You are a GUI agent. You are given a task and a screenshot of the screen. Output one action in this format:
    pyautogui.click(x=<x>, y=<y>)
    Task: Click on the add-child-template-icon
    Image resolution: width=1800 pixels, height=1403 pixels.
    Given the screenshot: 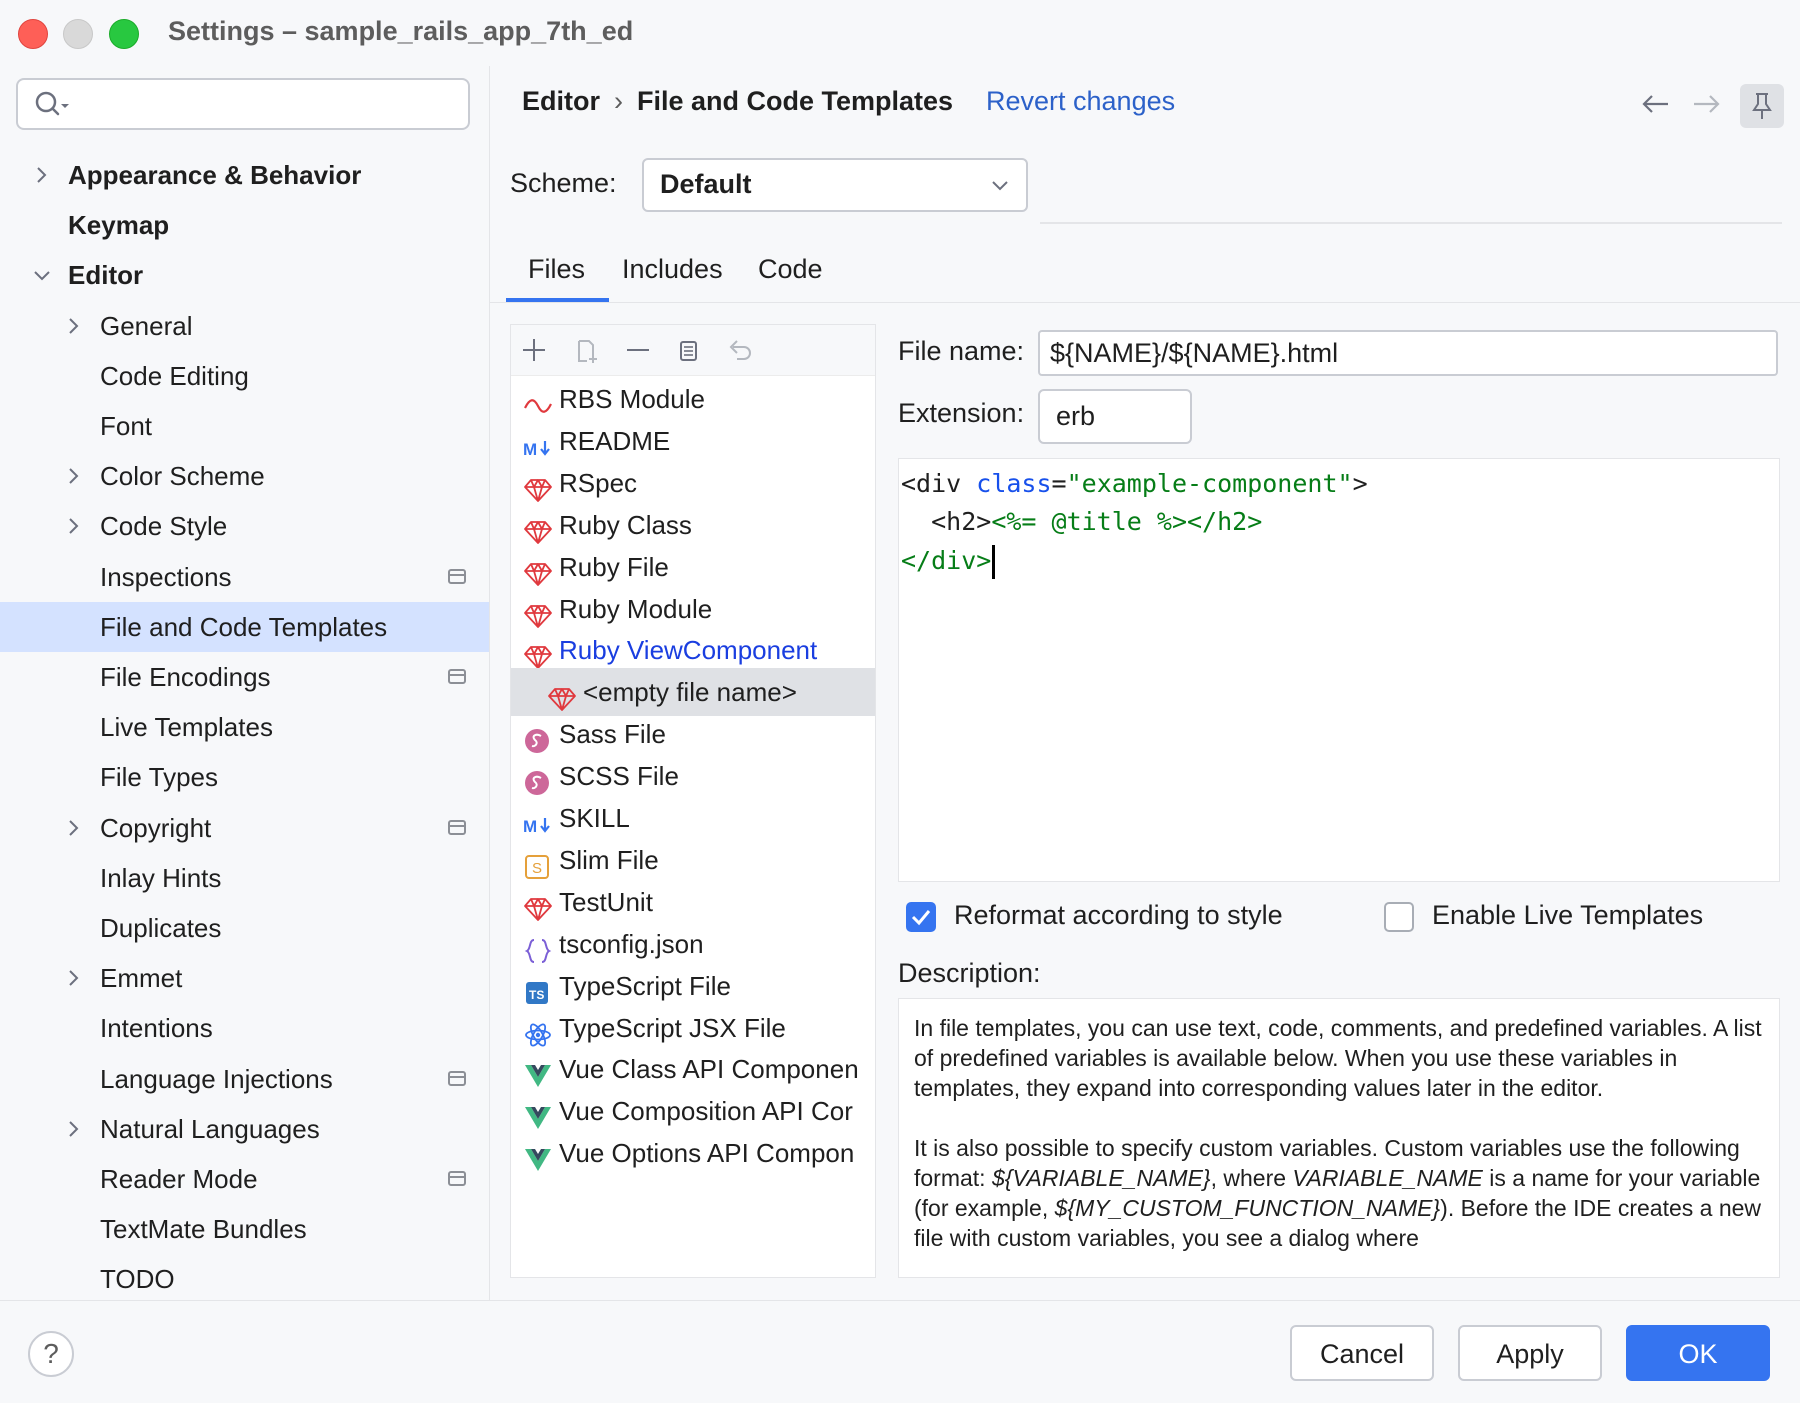 What is the action you would take?
    pyautogui.click(x=586, y=350)
    